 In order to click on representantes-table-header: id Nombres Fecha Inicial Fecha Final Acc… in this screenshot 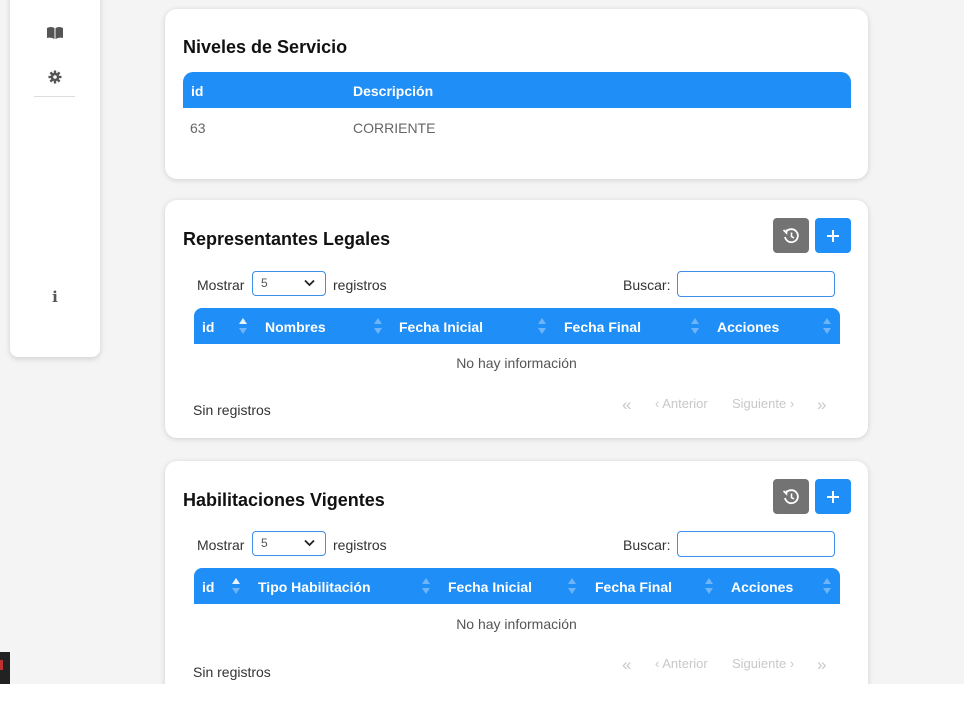, I will do `click(517, 326)`.